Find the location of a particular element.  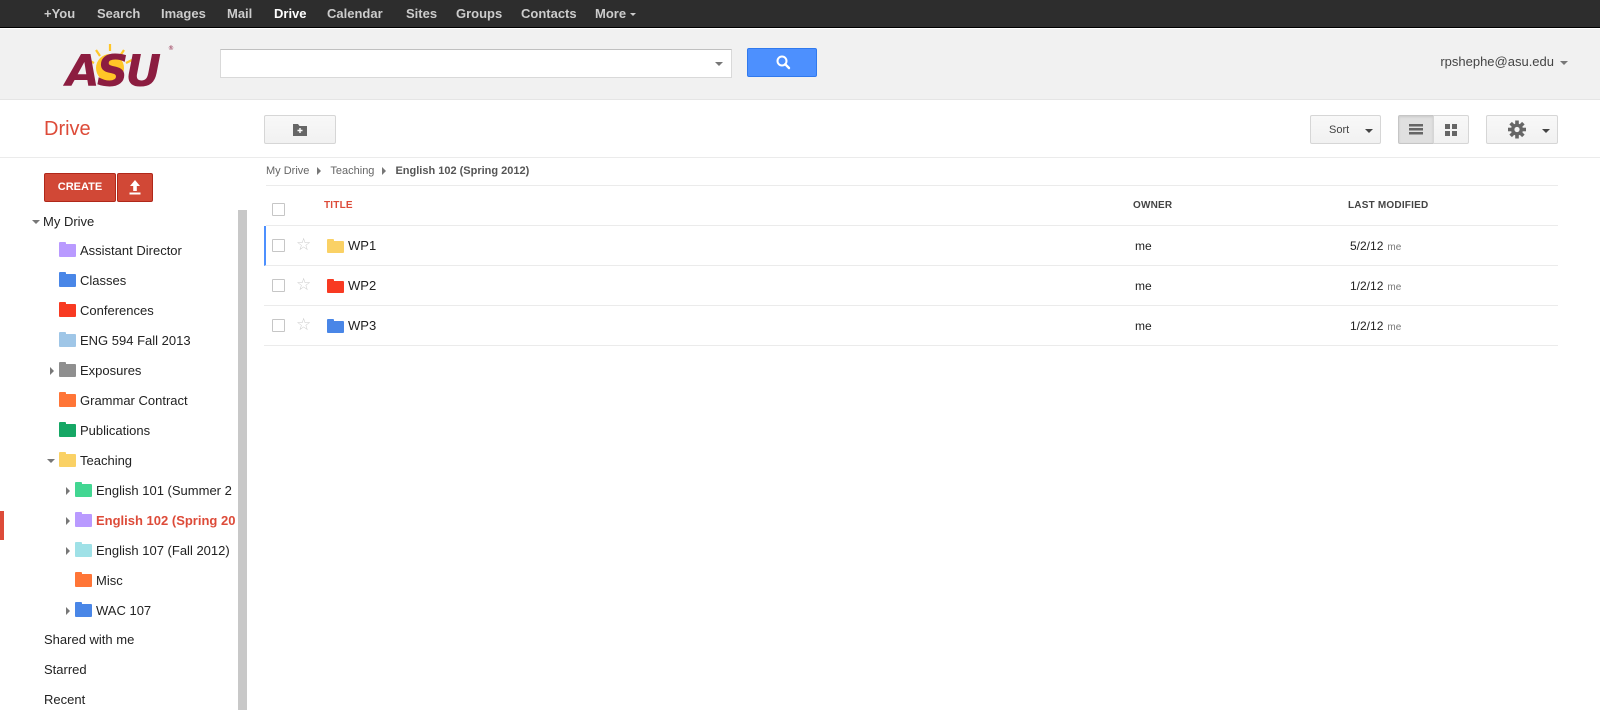

sidebar-item-teaching: Teaching is located at coordinates (118, 461).